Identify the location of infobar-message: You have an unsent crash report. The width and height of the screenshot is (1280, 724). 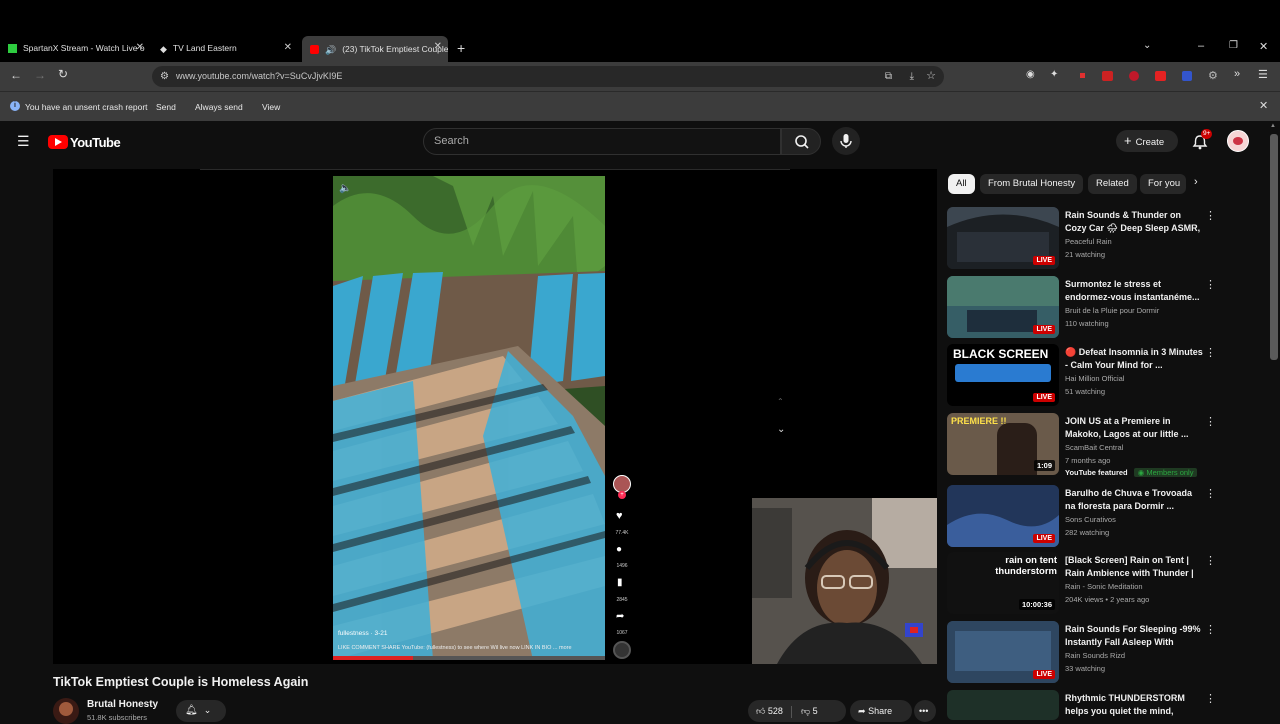
(86, 107).